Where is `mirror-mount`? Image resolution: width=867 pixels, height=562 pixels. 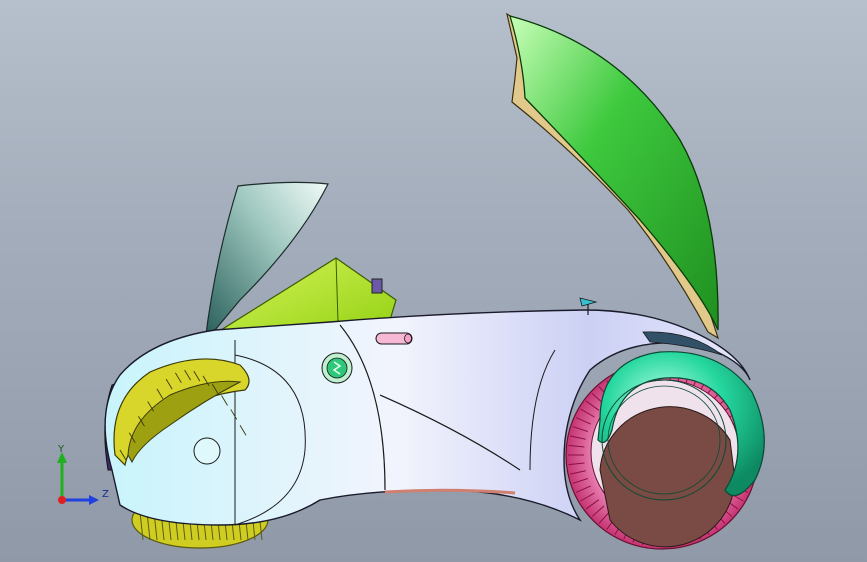 mirror-mount is located at coordinates (377, 286).